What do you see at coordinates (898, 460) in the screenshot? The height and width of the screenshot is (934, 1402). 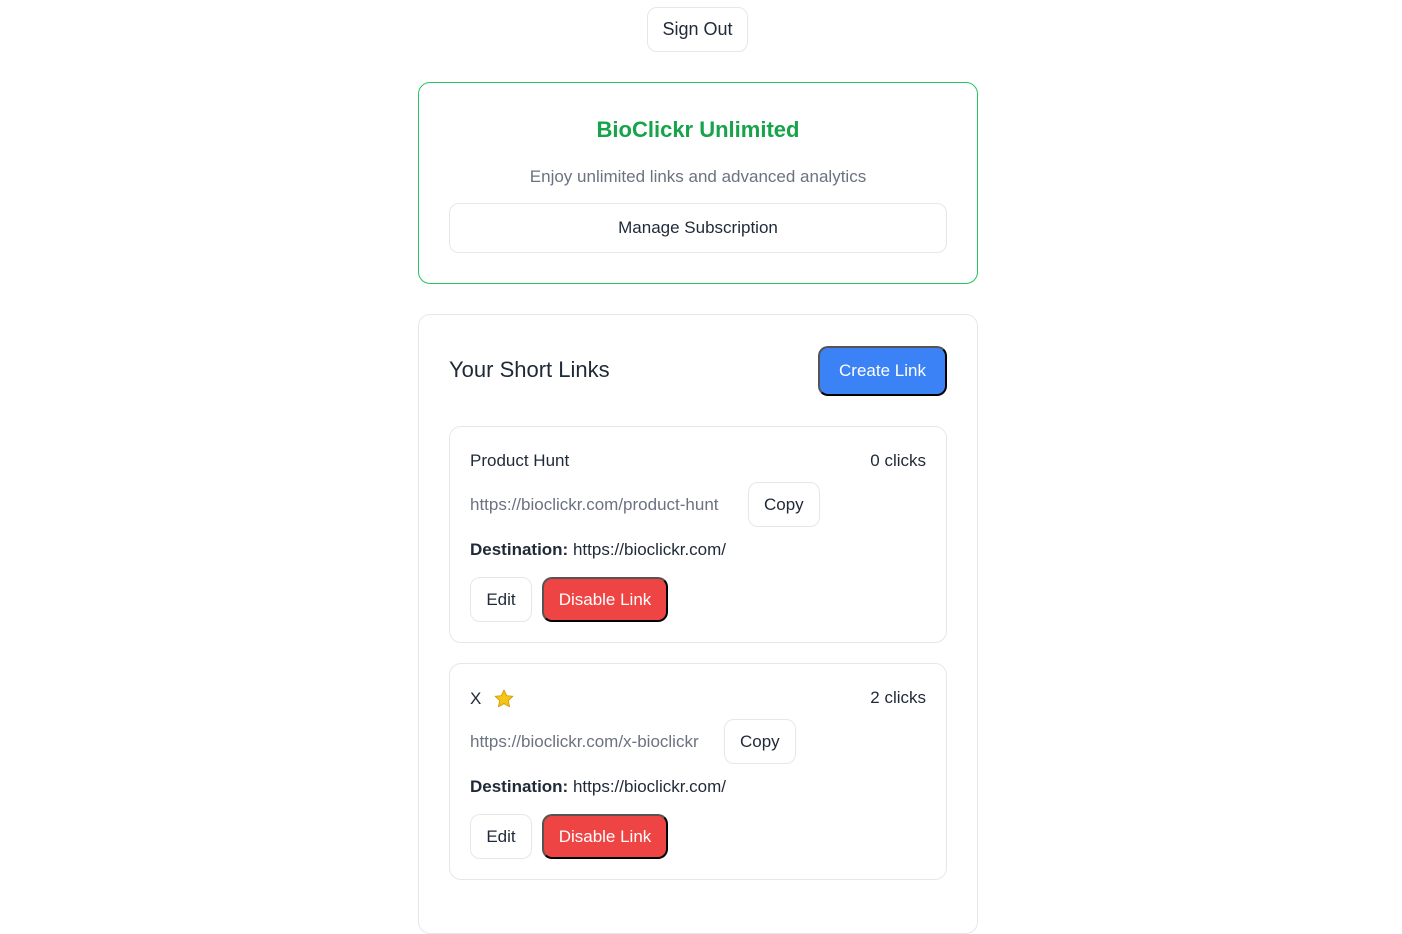 I see `click-count: 0 clicks` at bounding box center [898, 460].